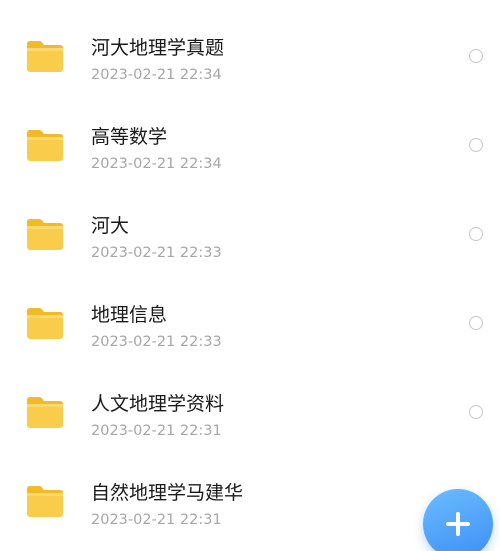 This screenshot has height=551, width=500. Describe the element at coordinates (167, 493) in the screenshot. I see `file-name: 自然地理学马建华` at that location.